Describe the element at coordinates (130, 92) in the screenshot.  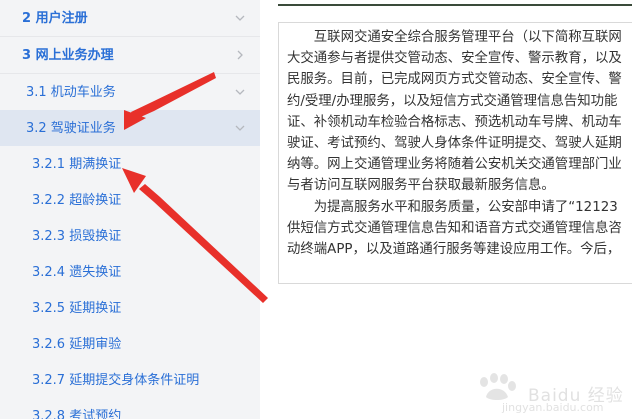
I see `nav-item-vehicle-business: 3.1 机动车业务` at that location.